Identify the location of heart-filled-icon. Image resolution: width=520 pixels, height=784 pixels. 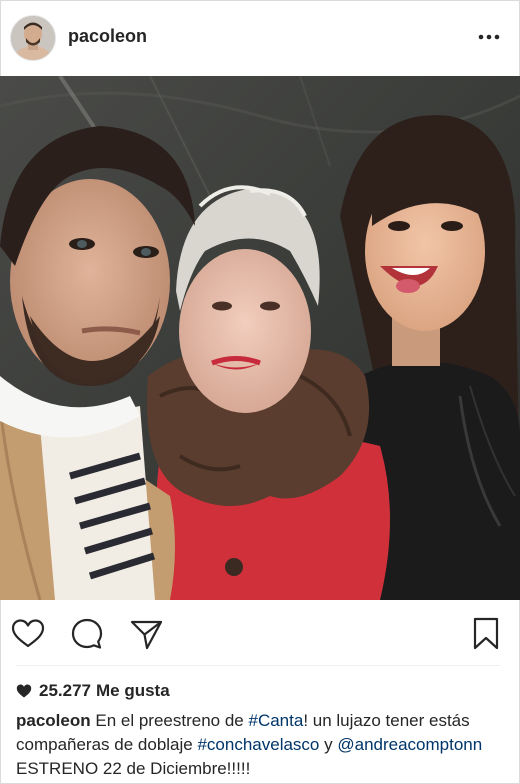
(24, 691).